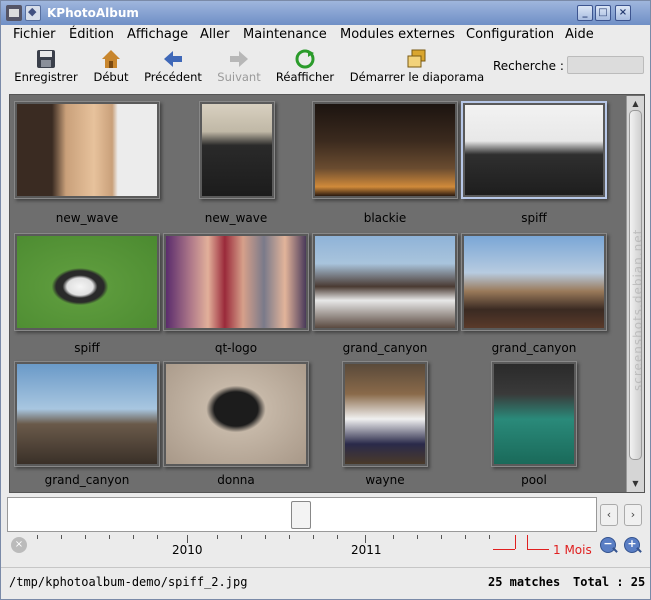 This screenshot has width=651, height=600. I want to click on scroll-up-icon: ▲, so click(635, 104).